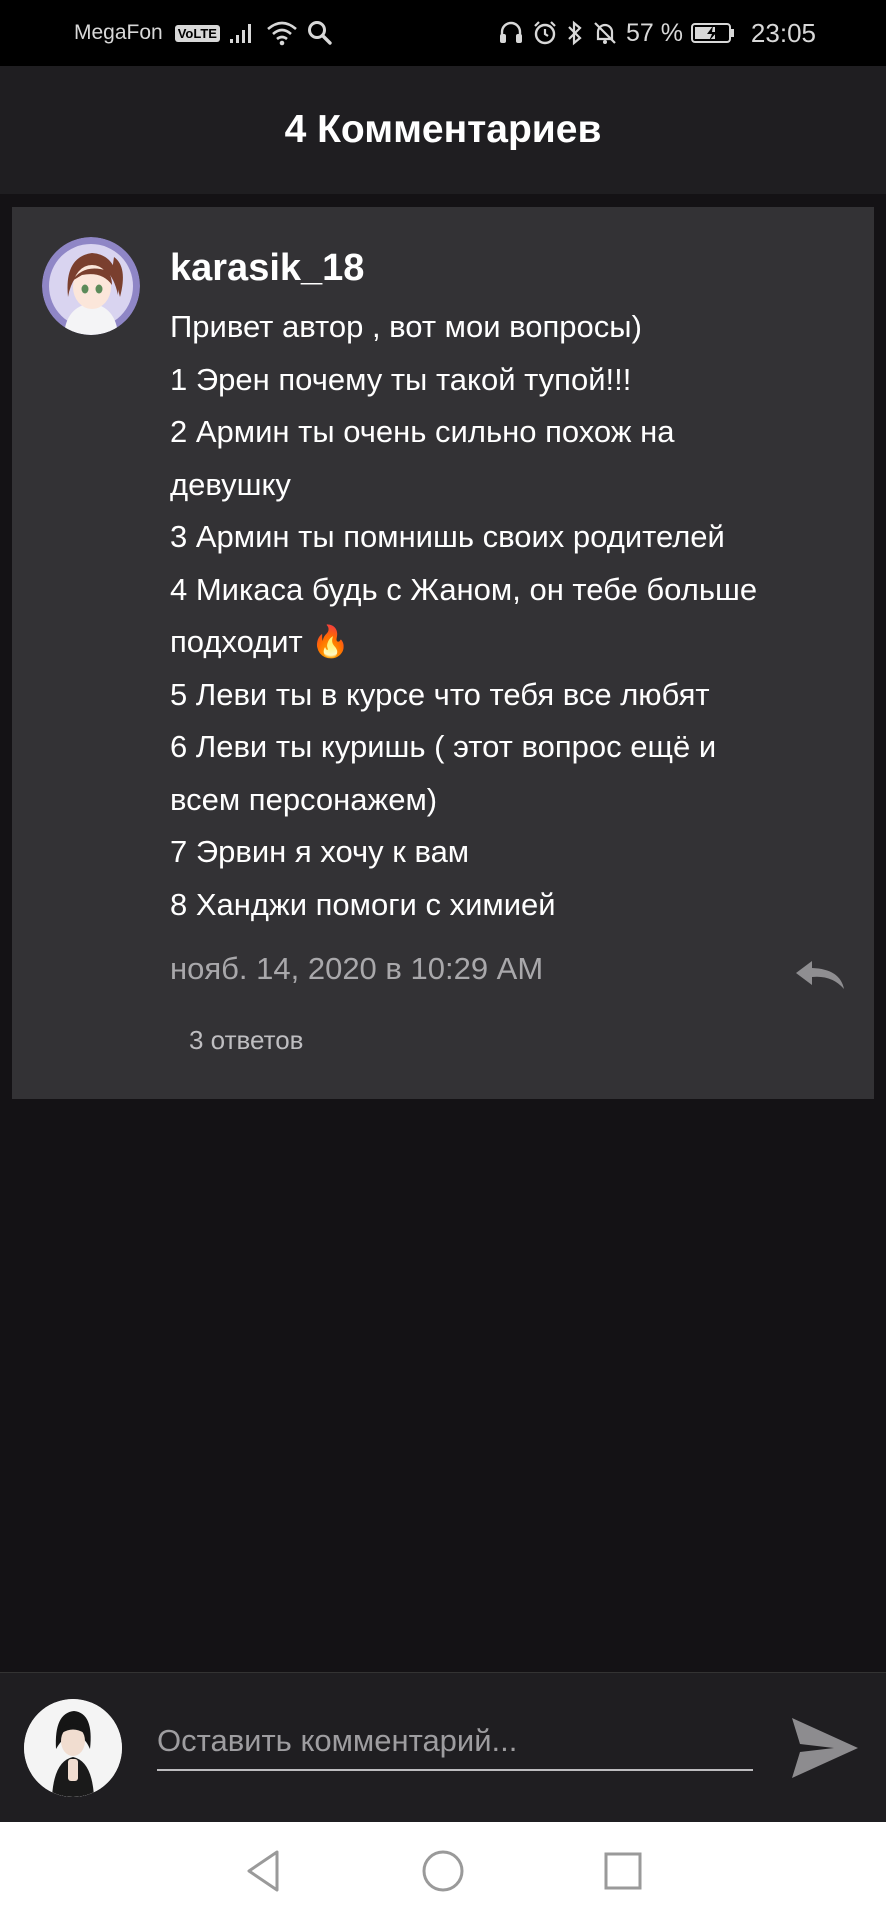  I want to click on battery-charging-icon, so click(712, 33).